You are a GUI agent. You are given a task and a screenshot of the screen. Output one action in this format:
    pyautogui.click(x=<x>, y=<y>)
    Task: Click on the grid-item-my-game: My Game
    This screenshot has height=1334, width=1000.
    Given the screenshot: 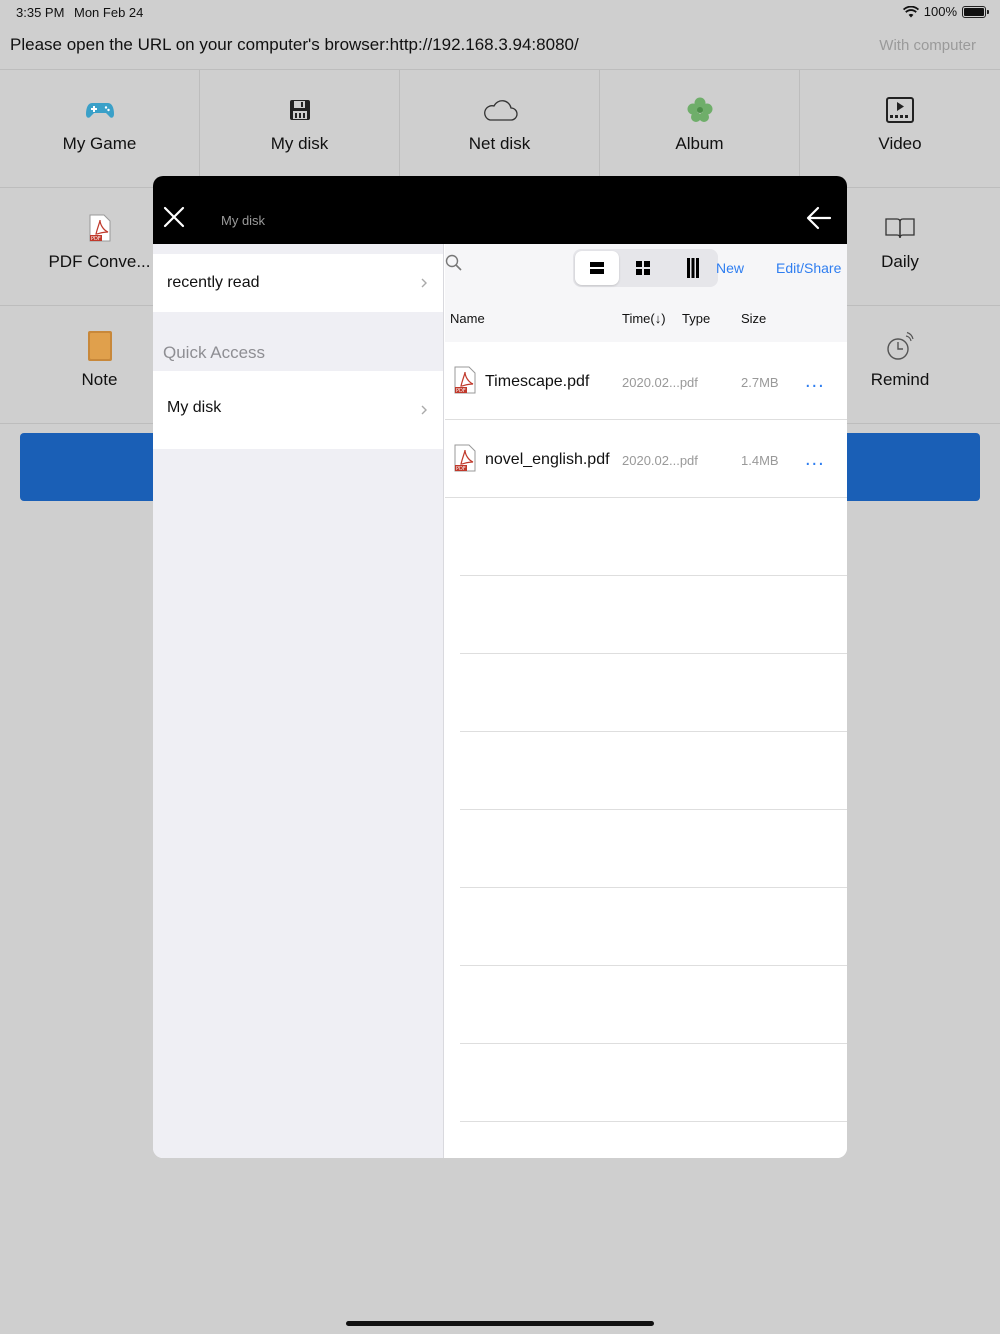 What is the action you would take?
    pyautogui.click(x=100, y=129)
    